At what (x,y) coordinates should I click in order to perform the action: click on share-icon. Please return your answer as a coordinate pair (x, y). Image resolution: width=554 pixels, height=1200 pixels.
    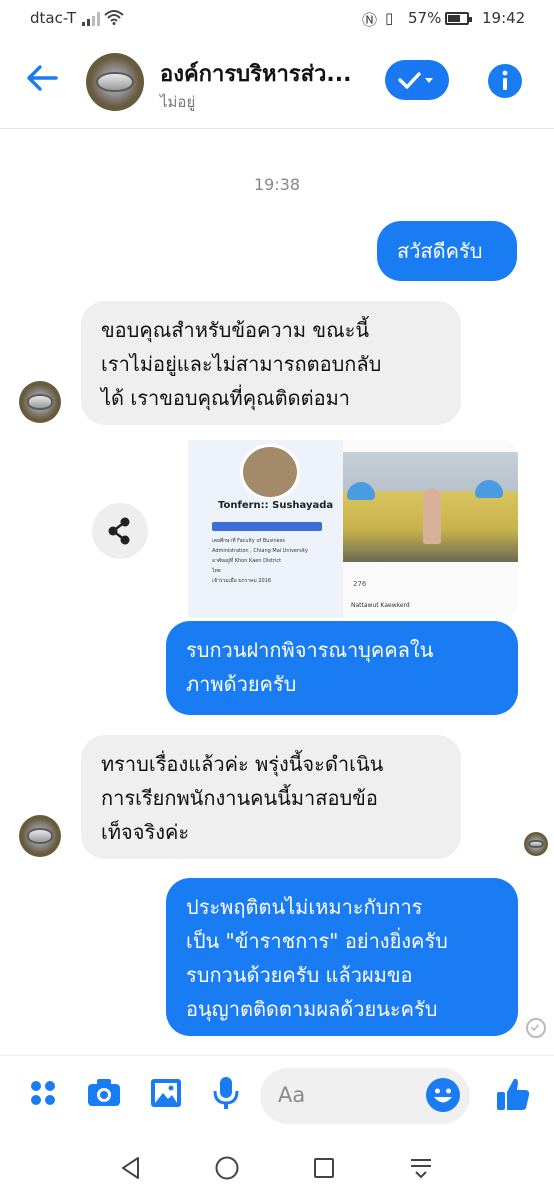
    Looking at the image, I should click on (119, 531).